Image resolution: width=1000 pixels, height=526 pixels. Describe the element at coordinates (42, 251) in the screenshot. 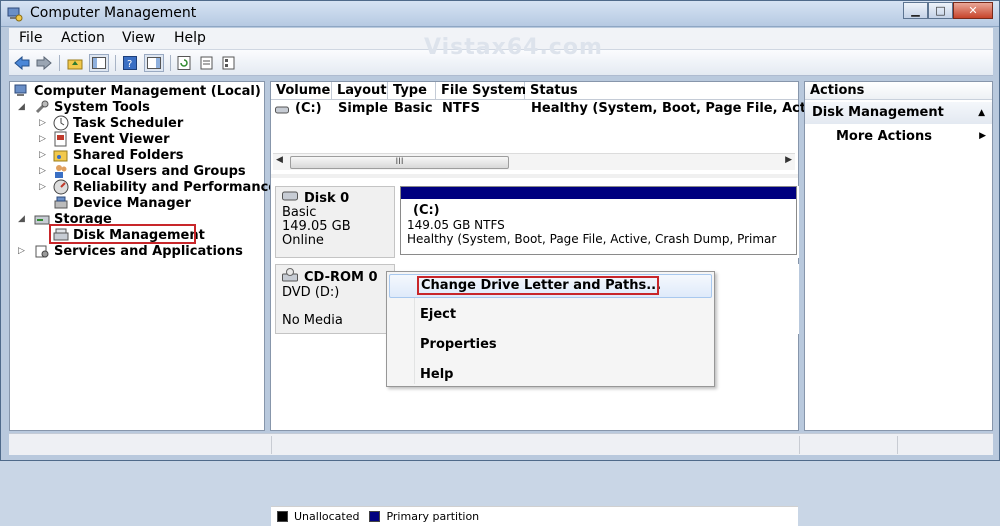

I see `services-icon` at that location.